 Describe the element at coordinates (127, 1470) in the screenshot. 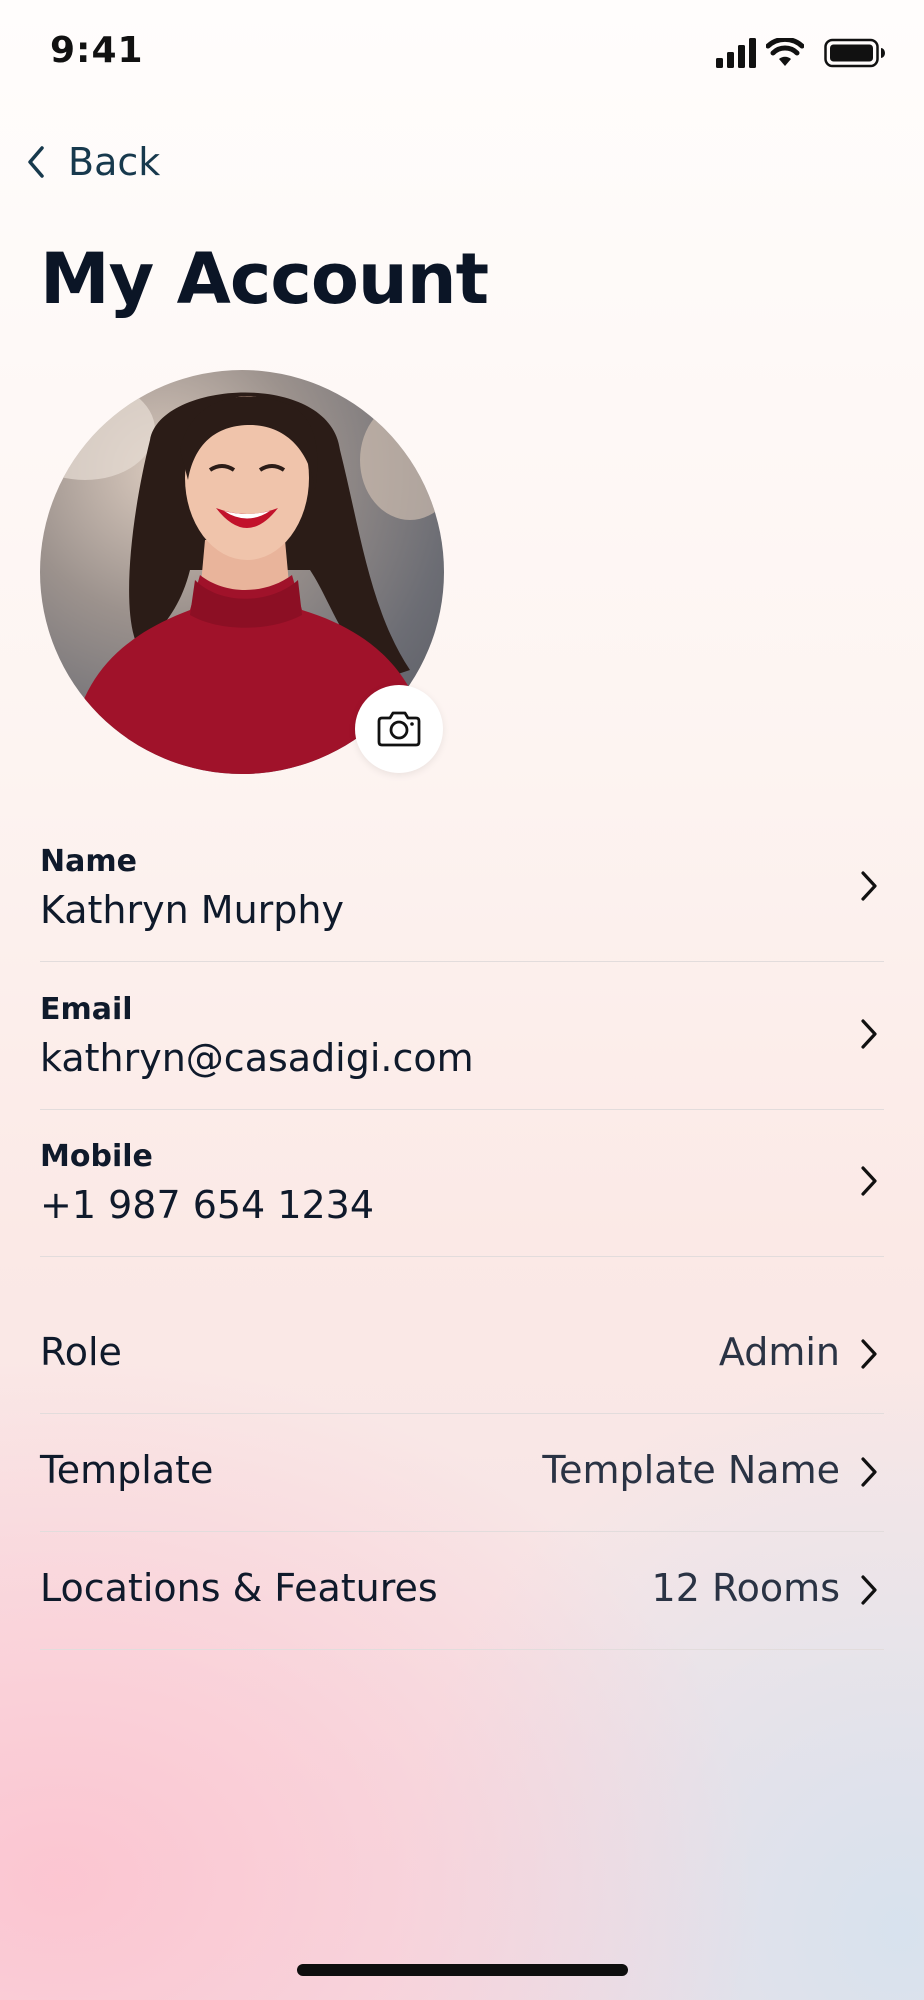

I see `setting-label: Template` at that location.